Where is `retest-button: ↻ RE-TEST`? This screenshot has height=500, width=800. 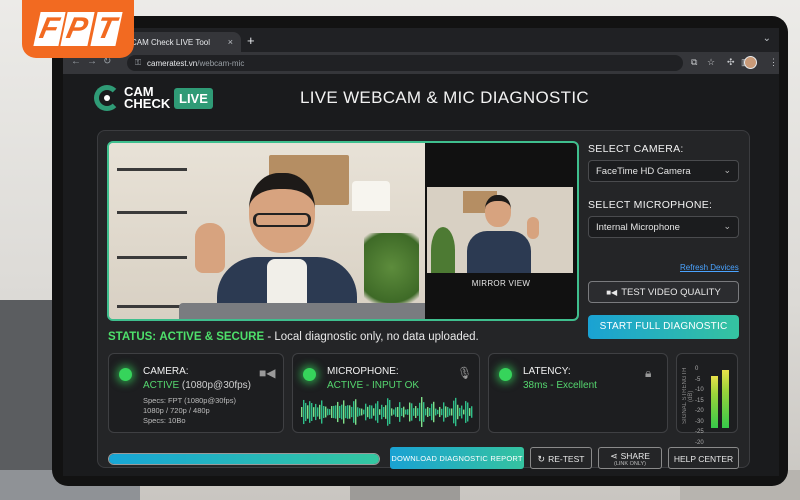 retest-button: ↻ RE-TEST is located at coordinates (561, 458).